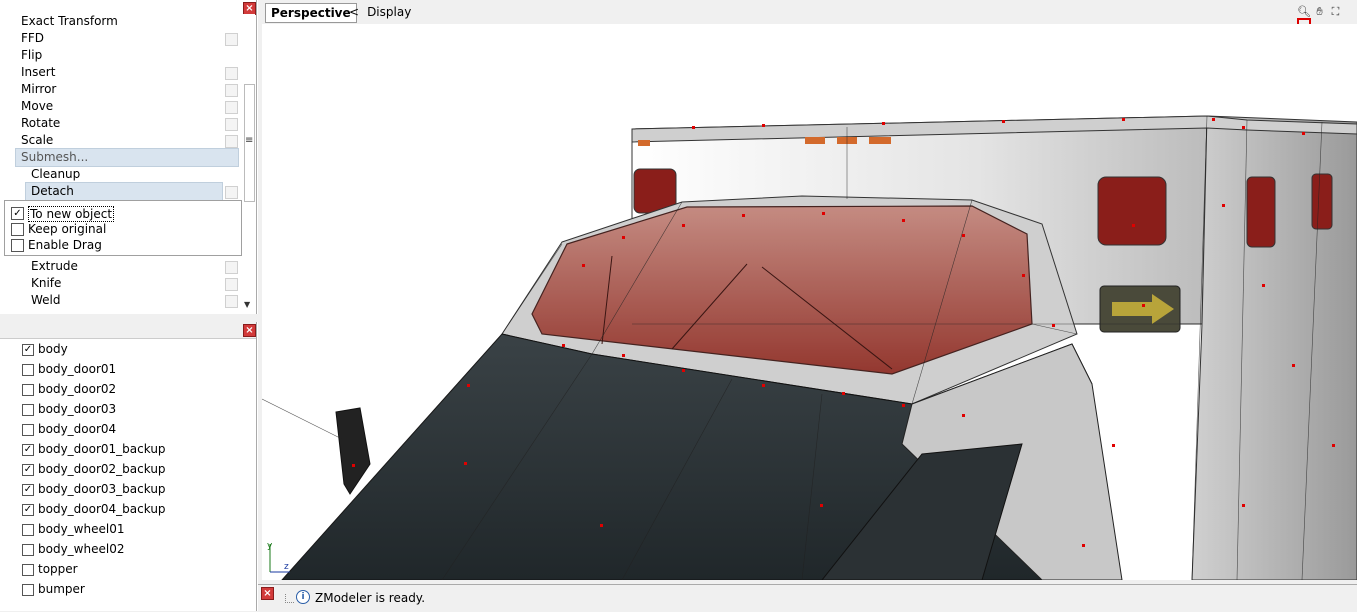 The width and height of the screenshot is (1357, 612). Describe the element at coordinates (38, 72) in the screenshot. I see `tool-label: Insert` at that location.